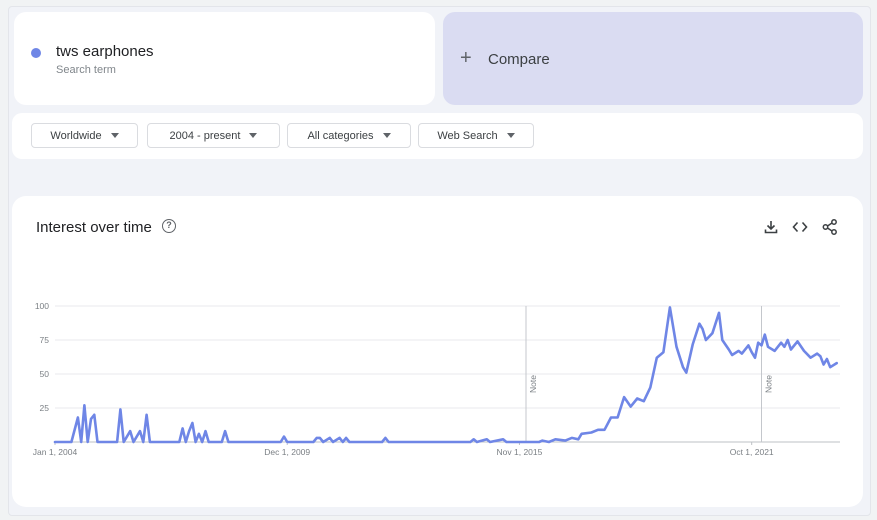 The image size is (877, 520). What do you see at coordinates (76, 135) in the screenshot?
I see `region-filter-label: Worldwide` at bounding box center [76, 135].